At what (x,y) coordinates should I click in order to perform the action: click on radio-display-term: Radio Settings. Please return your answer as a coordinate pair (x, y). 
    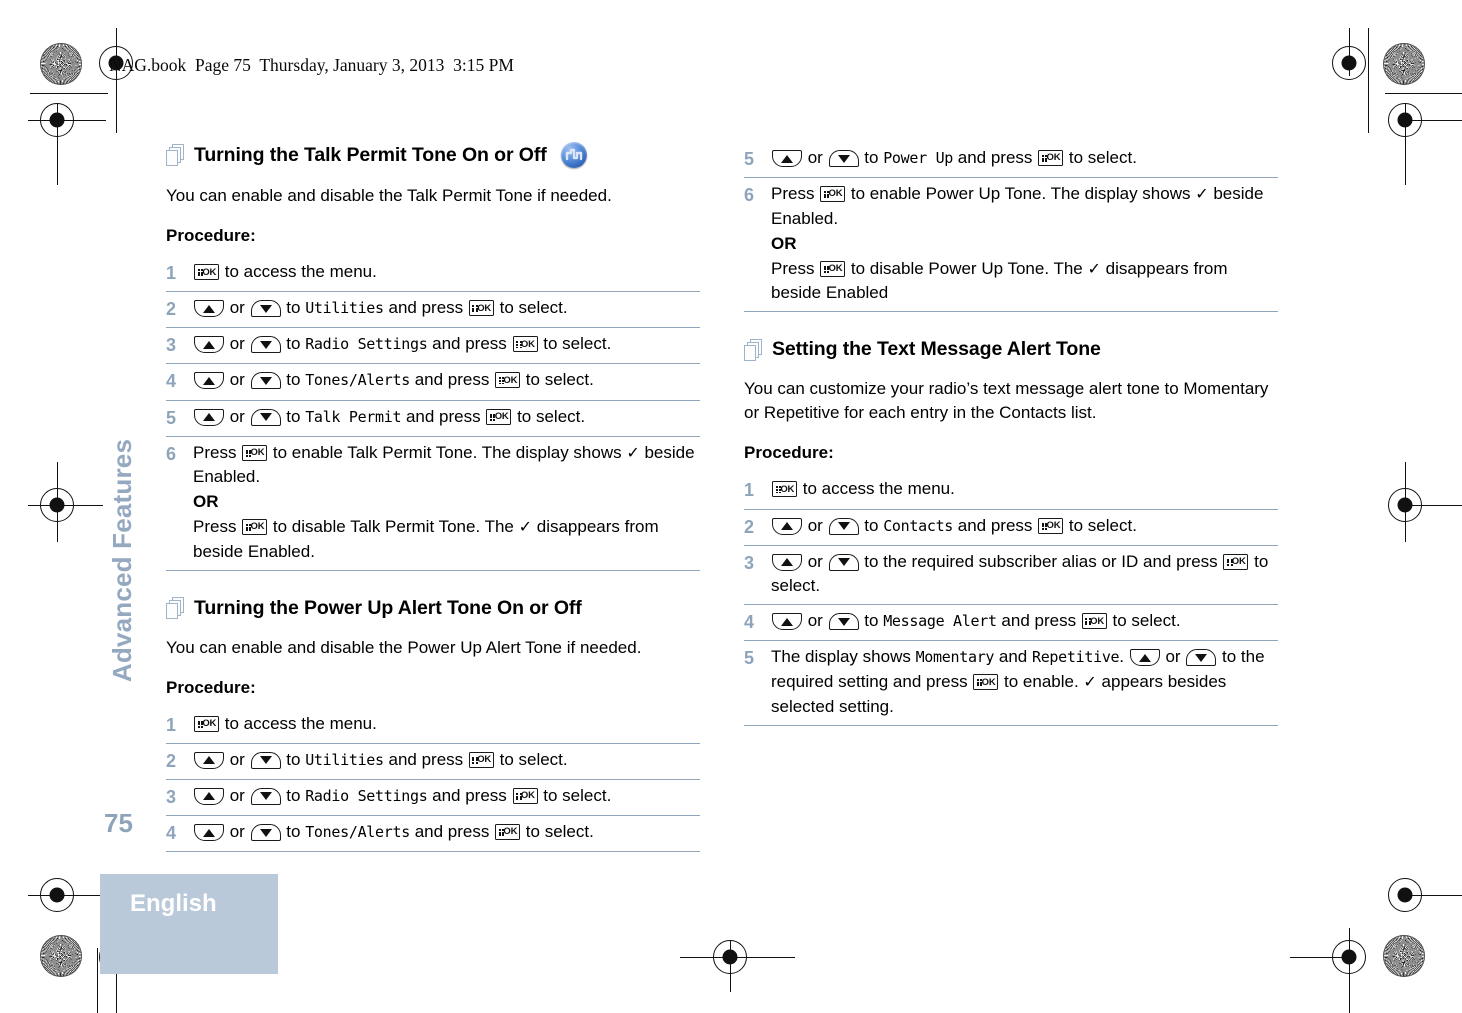
    Looking at the image, I should click on (366, 795).